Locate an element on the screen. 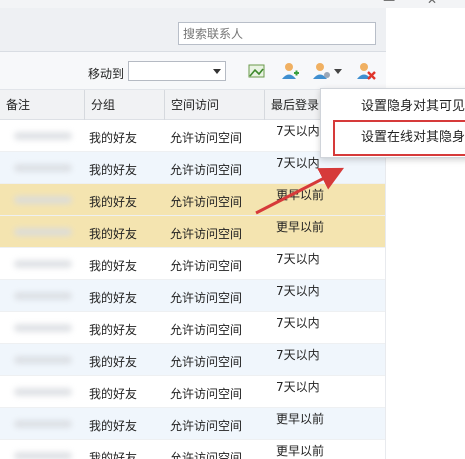 This screenshot has width=465, height=459. list-right-border is located at coordinates (385, 289).